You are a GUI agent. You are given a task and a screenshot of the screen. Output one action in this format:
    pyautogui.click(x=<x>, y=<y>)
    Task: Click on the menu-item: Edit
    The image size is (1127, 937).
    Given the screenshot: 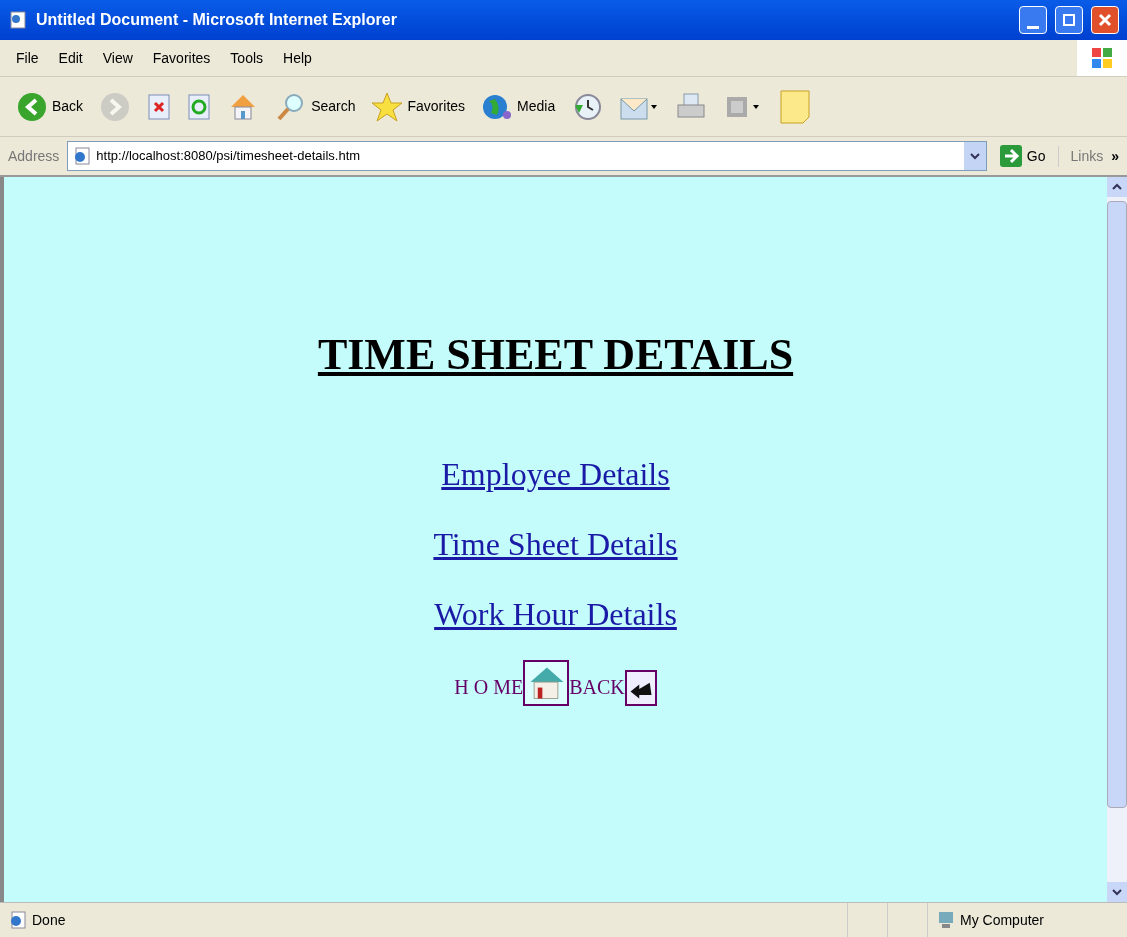 What is the action you would take?
    pyautogui.click(x=70, y=58)
    